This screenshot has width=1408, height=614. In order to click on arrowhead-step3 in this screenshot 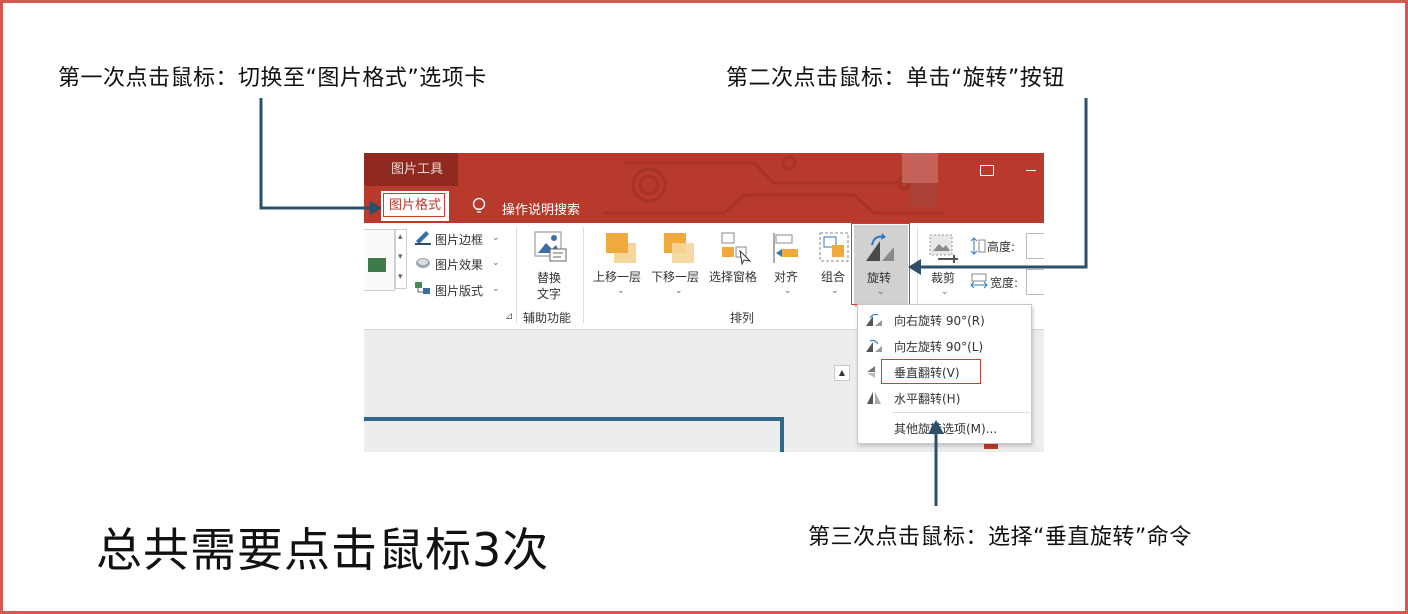, I will do `click(936, 427)`.